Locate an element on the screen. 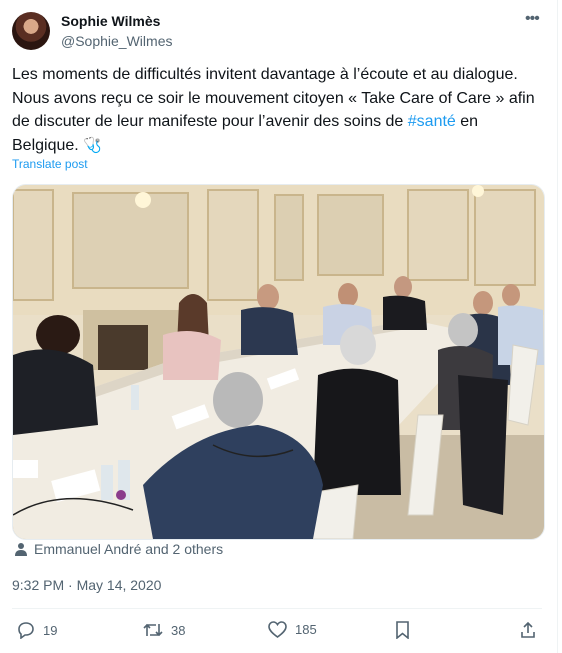 This screenshot has width=562, height=653. share-button is located at coordinates (528, 630).